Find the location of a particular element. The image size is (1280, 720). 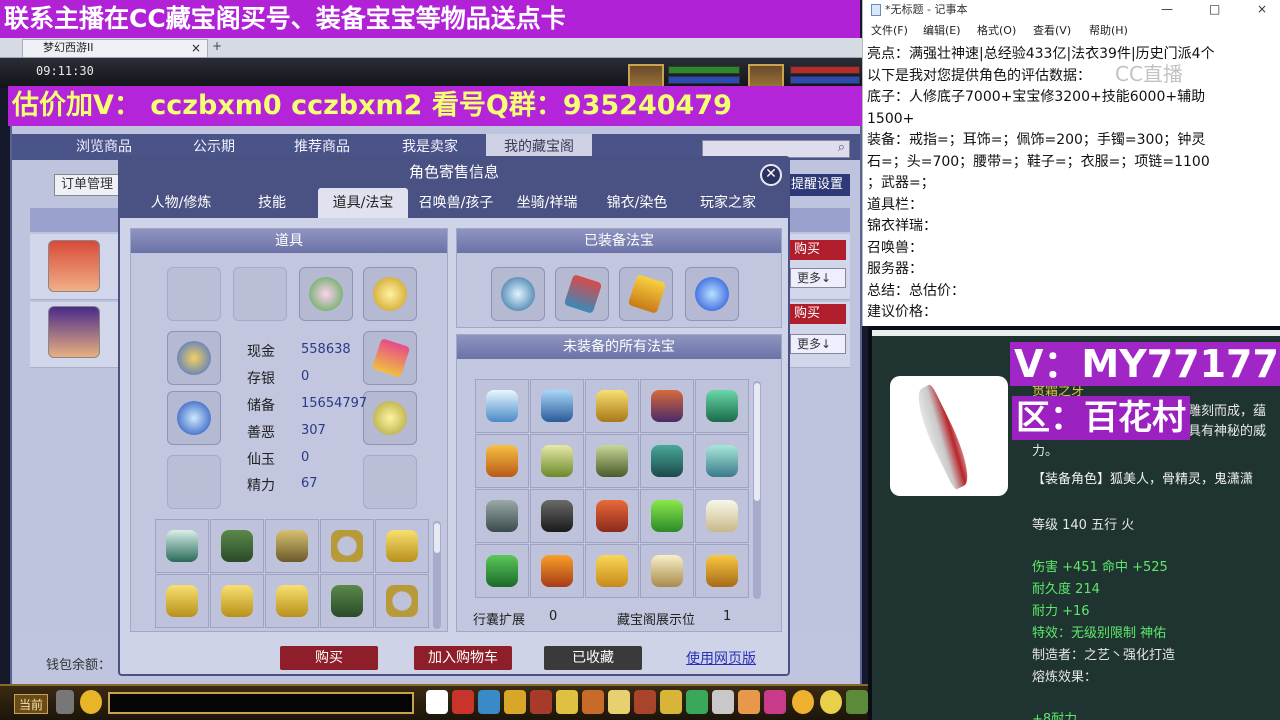

buy-button: 购买 is located at coordinates (329, 658).